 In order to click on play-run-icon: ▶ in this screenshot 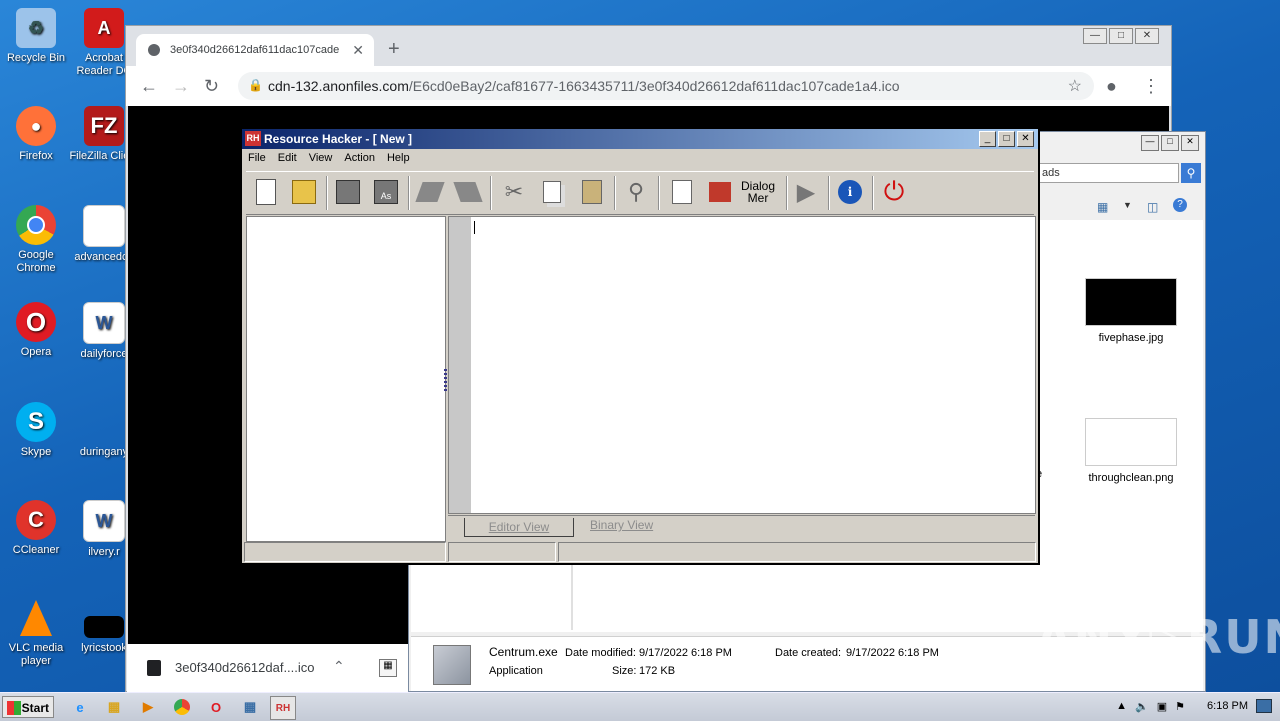, I will do `click(806, 192)`.